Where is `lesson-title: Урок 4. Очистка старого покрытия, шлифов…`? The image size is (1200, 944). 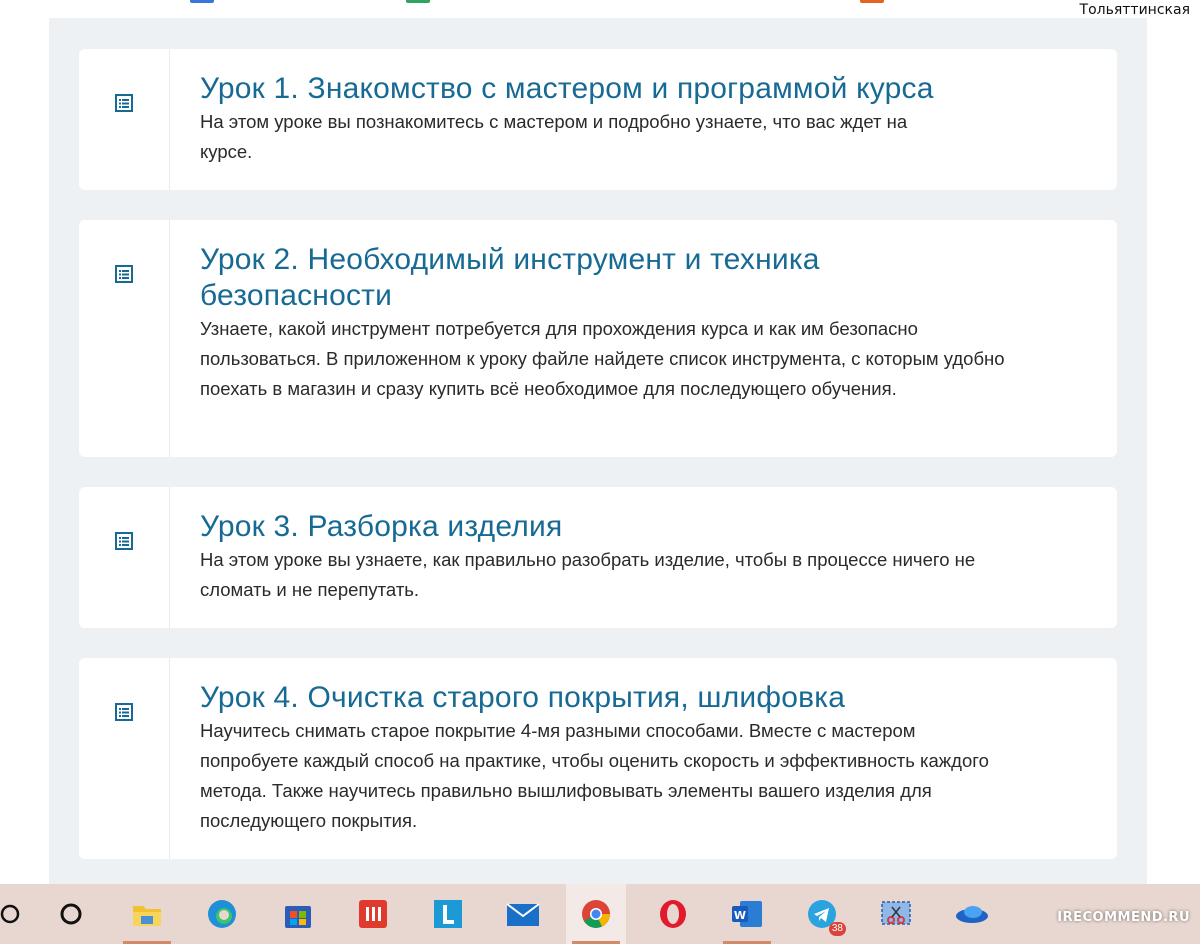 lesson-title: Урок 4. Очистка старого покрытия, шлифов… is located at coordinates (638, 698).